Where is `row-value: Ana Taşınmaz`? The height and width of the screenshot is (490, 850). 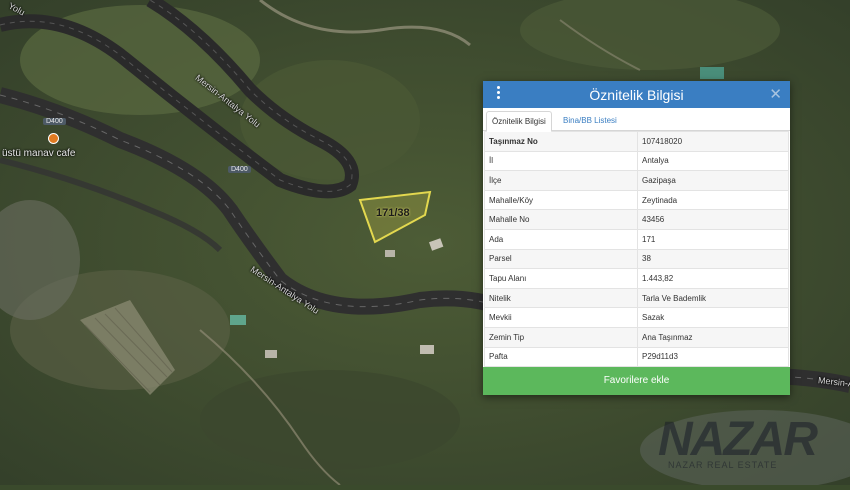
row-value: Ana Taşınmaz is located at coordinates (713, 337).